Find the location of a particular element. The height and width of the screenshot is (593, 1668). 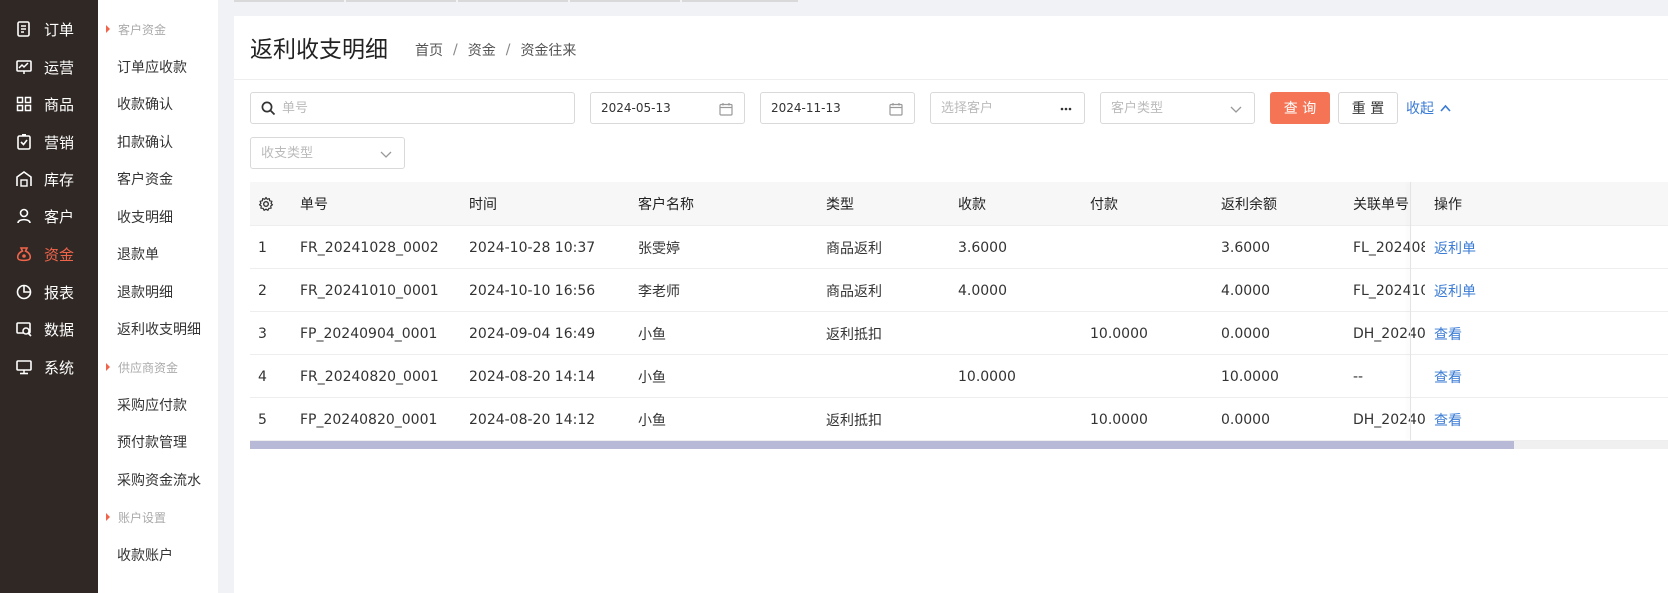

submenu-group-customer-funds: 客户资金 is located at coordinates (132, 29).